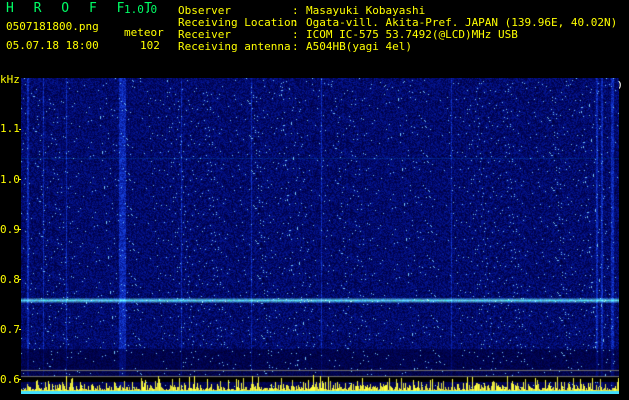 The width and height of the screenshot is (629, 400). What do you see at coordinates (10, 329) in the screenshot?
I see `freq-label-0-7: 0.7` at bounding box center [10, 329].